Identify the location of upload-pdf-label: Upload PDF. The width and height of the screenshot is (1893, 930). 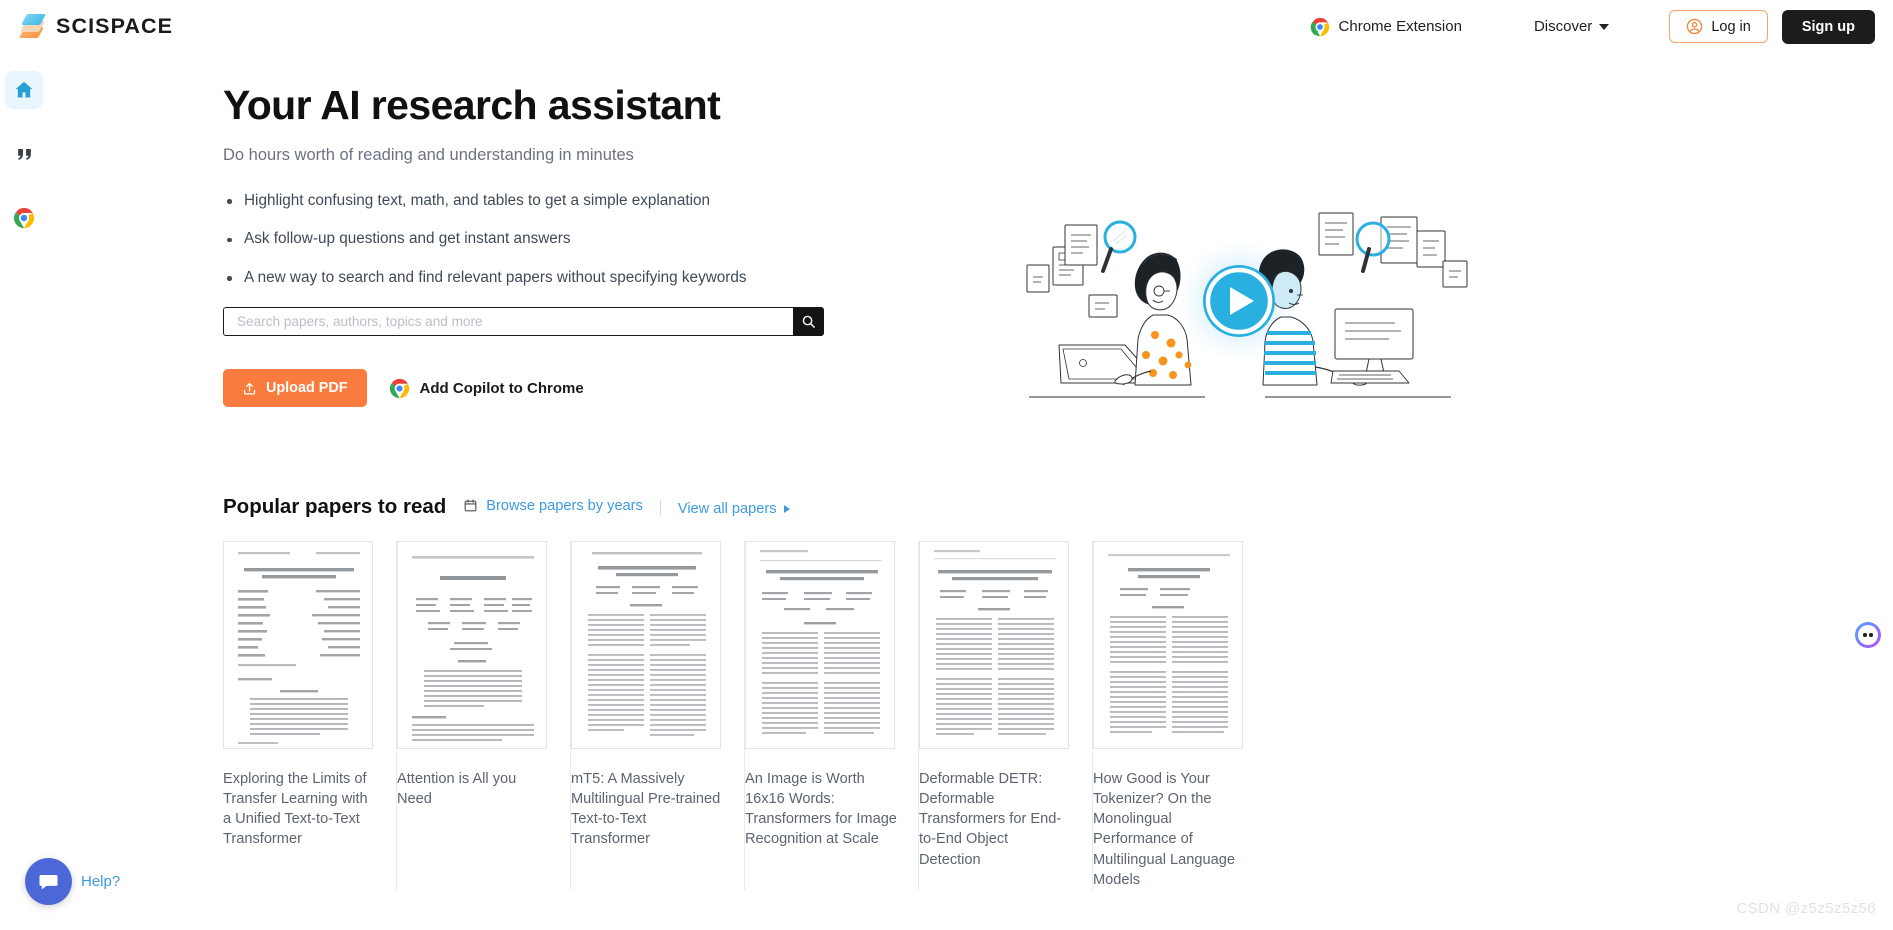
(307, 388).